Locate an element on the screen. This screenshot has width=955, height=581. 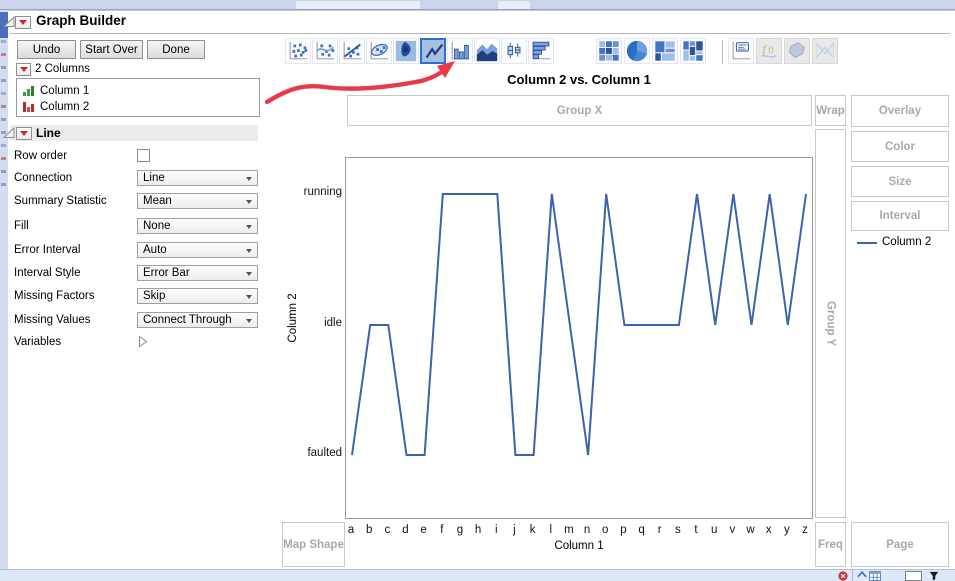
x-axis-title: Column 1 is located at coordinates (579, 546).